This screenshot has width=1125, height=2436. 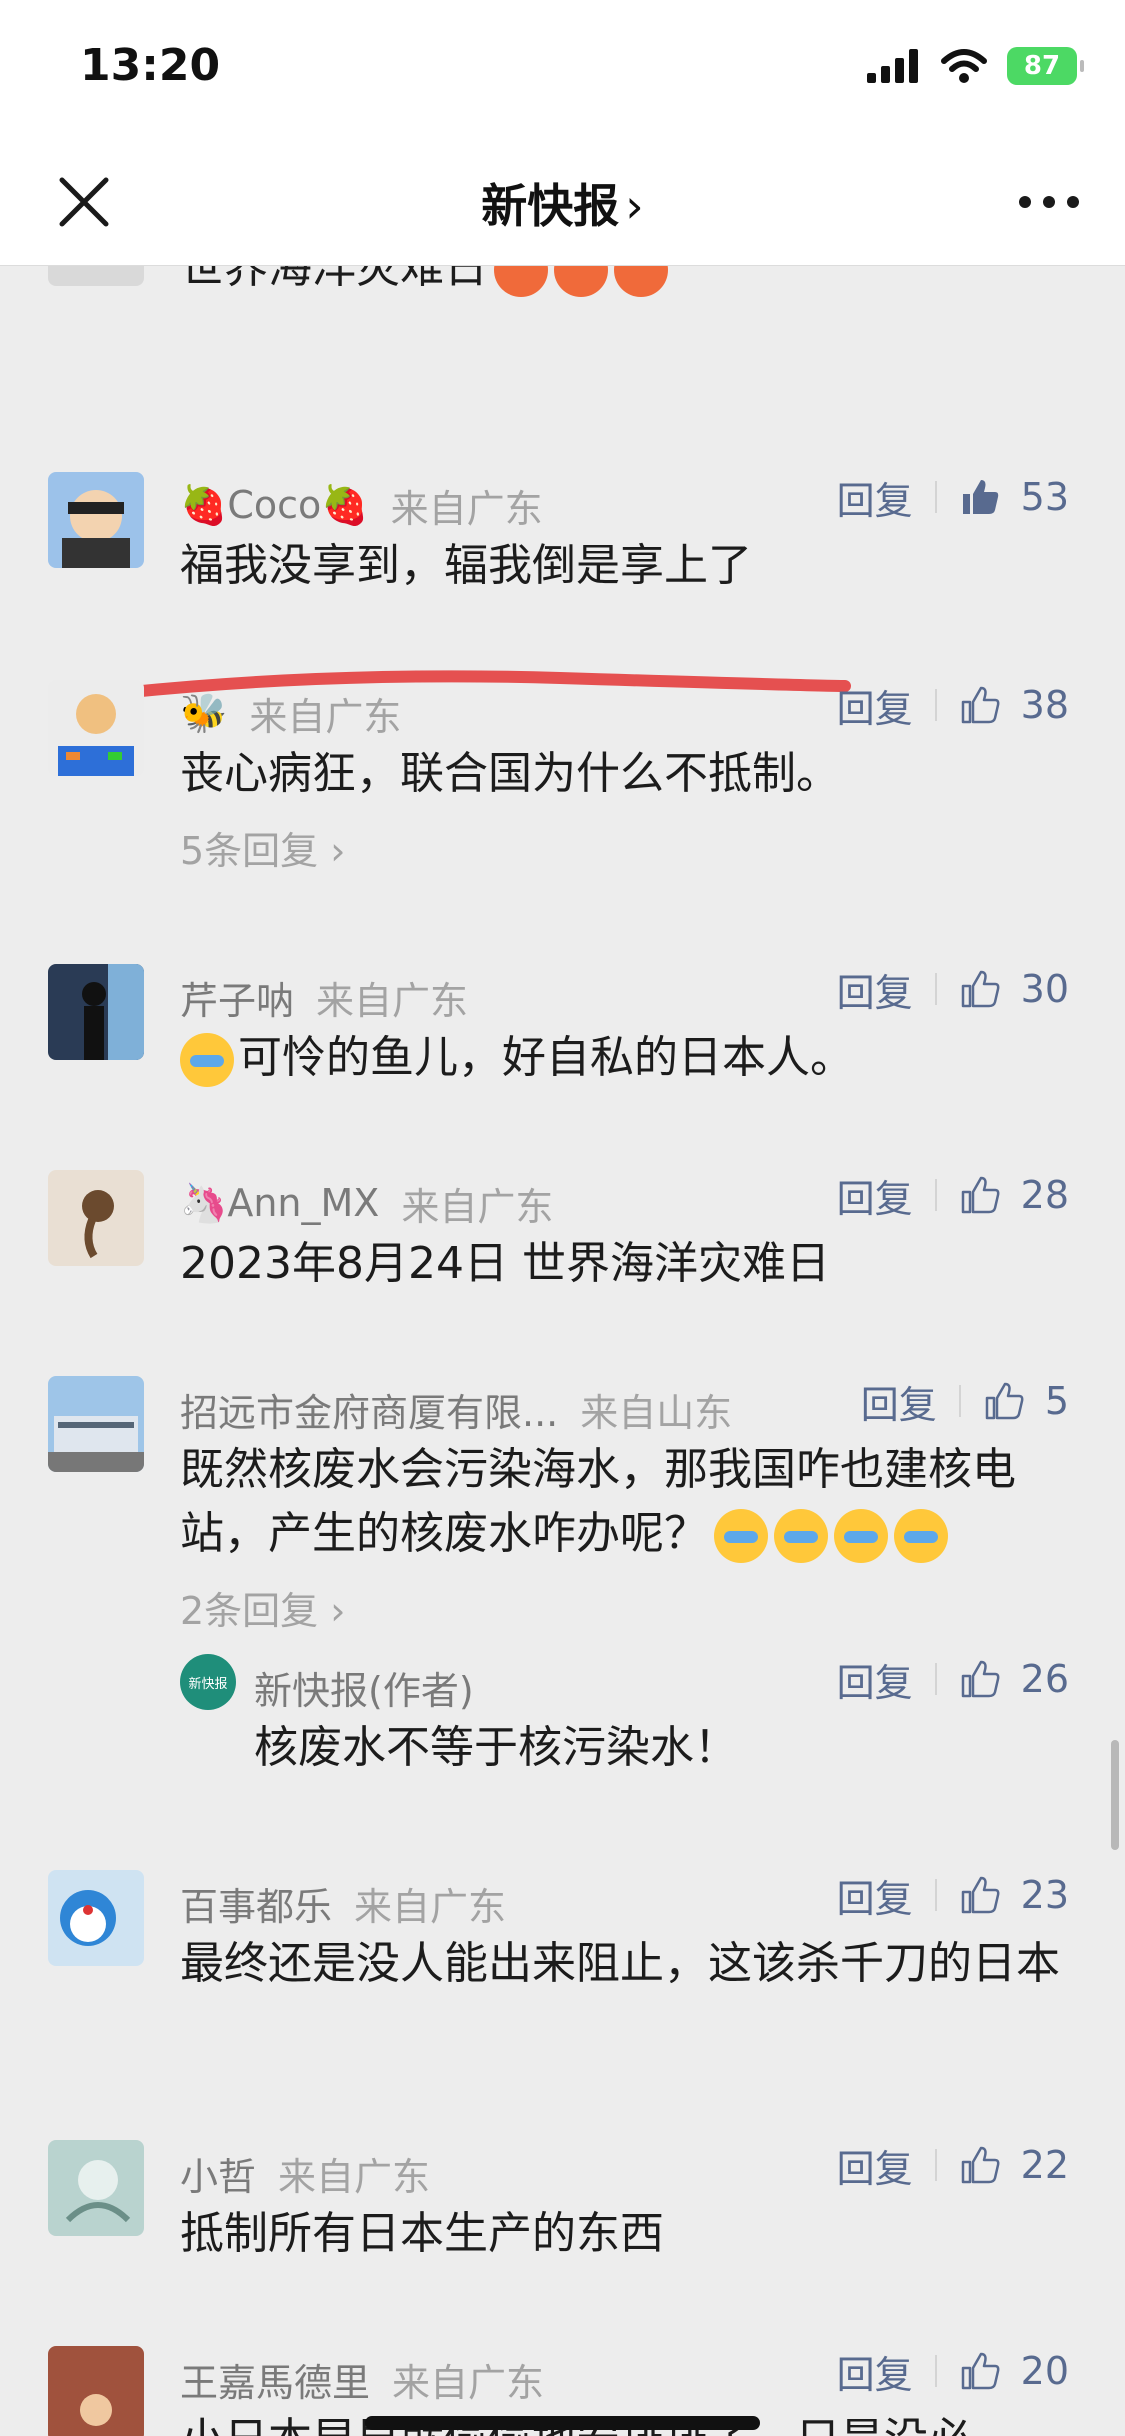 I want to click on comment-text: 福我没享到，辐我倒是享上了, so click(x=466, y=565).